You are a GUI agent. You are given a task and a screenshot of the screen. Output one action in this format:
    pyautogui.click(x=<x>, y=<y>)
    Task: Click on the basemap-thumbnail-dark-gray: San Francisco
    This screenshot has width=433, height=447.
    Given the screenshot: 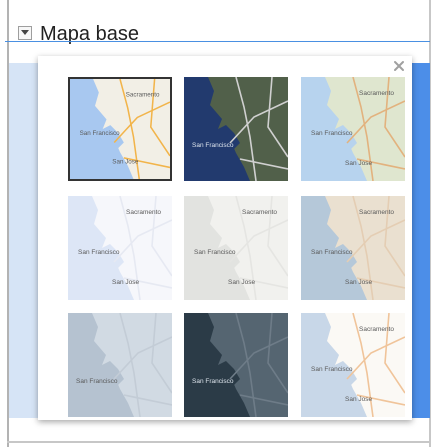 What is the action you would take?
    pyautogui.click(x=236, y=365)
    